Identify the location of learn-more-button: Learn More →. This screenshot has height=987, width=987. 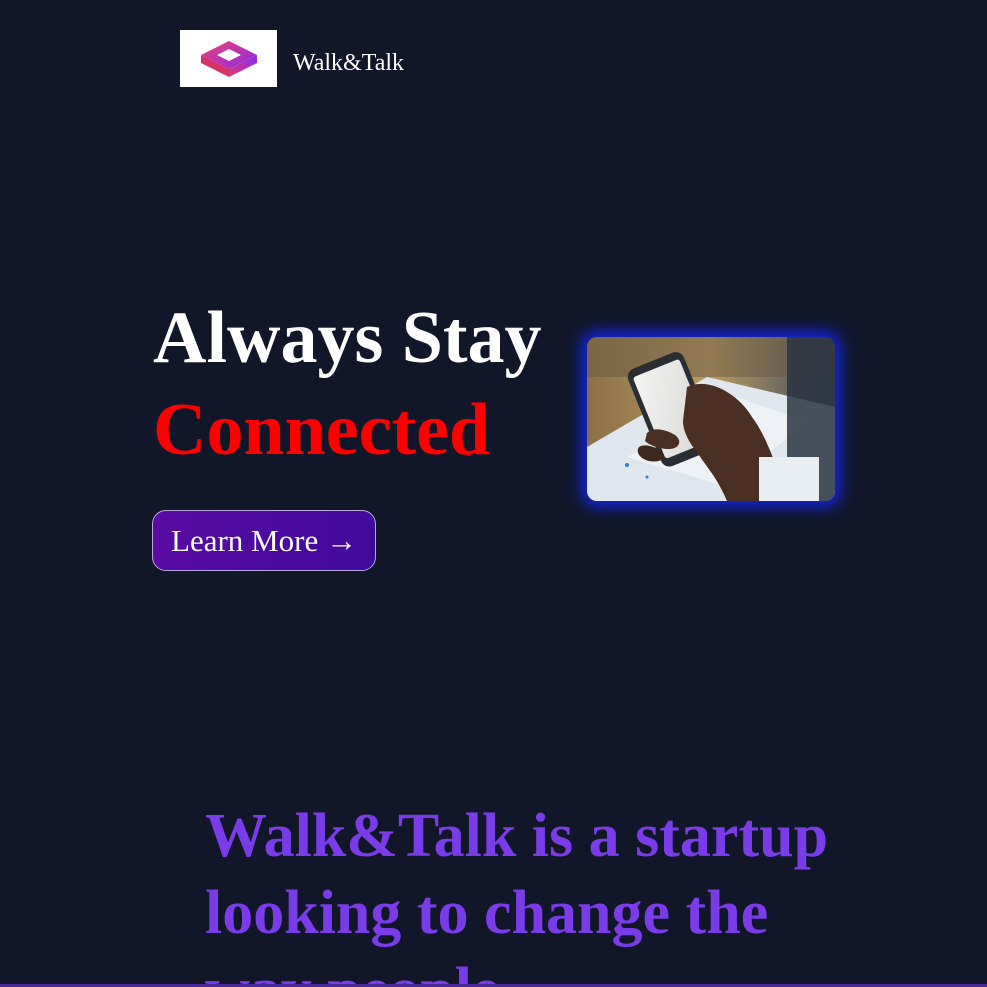
(264, 540).